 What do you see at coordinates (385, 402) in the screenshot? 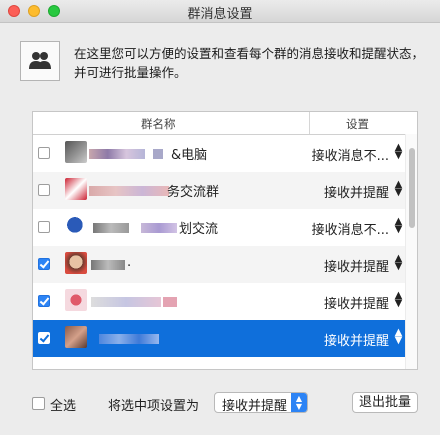
I see `exit-batch-button: 退出批量` at bounding box center [385, 402].